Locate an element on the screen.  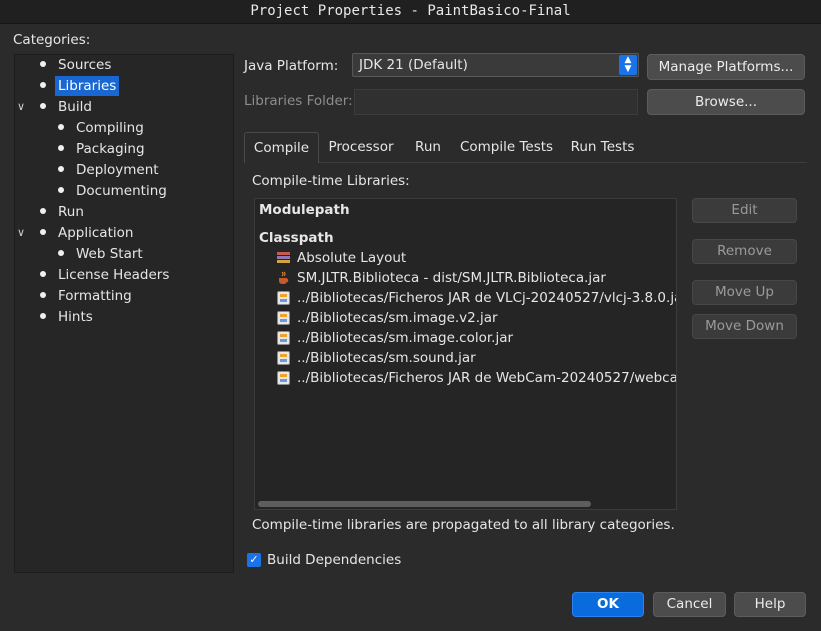
java-platform-label: Java Platform: is located at coordinates (291, 66).